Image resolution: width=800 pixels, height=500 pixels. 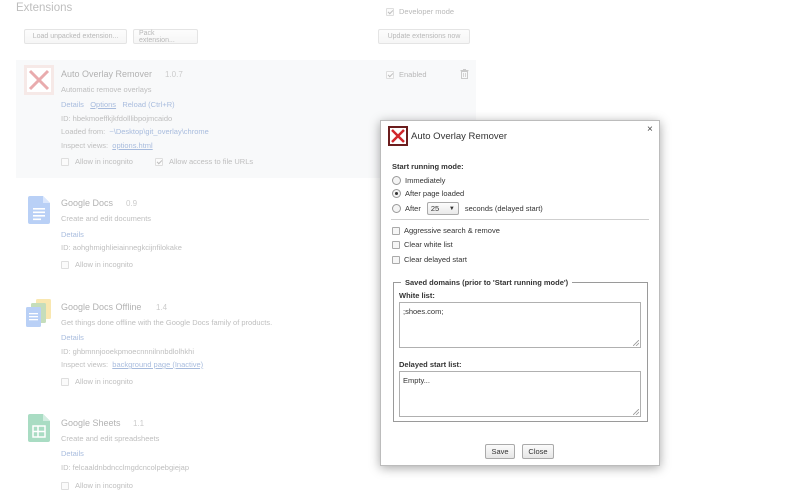 I want to click on enabled-toggle: Enabled, so click(x=406, y=74).